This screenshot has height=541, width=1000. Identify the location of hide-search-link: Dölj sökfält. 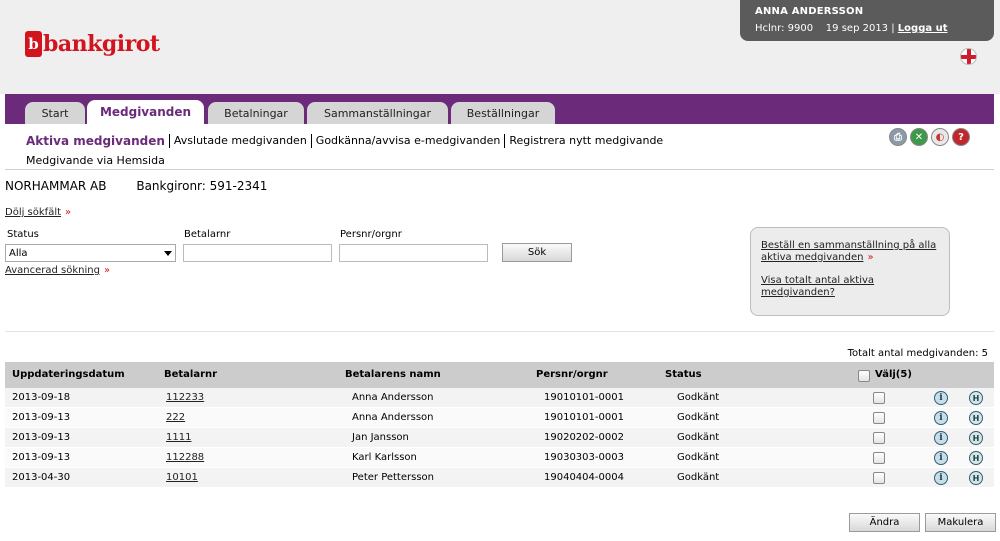
(33, 212).